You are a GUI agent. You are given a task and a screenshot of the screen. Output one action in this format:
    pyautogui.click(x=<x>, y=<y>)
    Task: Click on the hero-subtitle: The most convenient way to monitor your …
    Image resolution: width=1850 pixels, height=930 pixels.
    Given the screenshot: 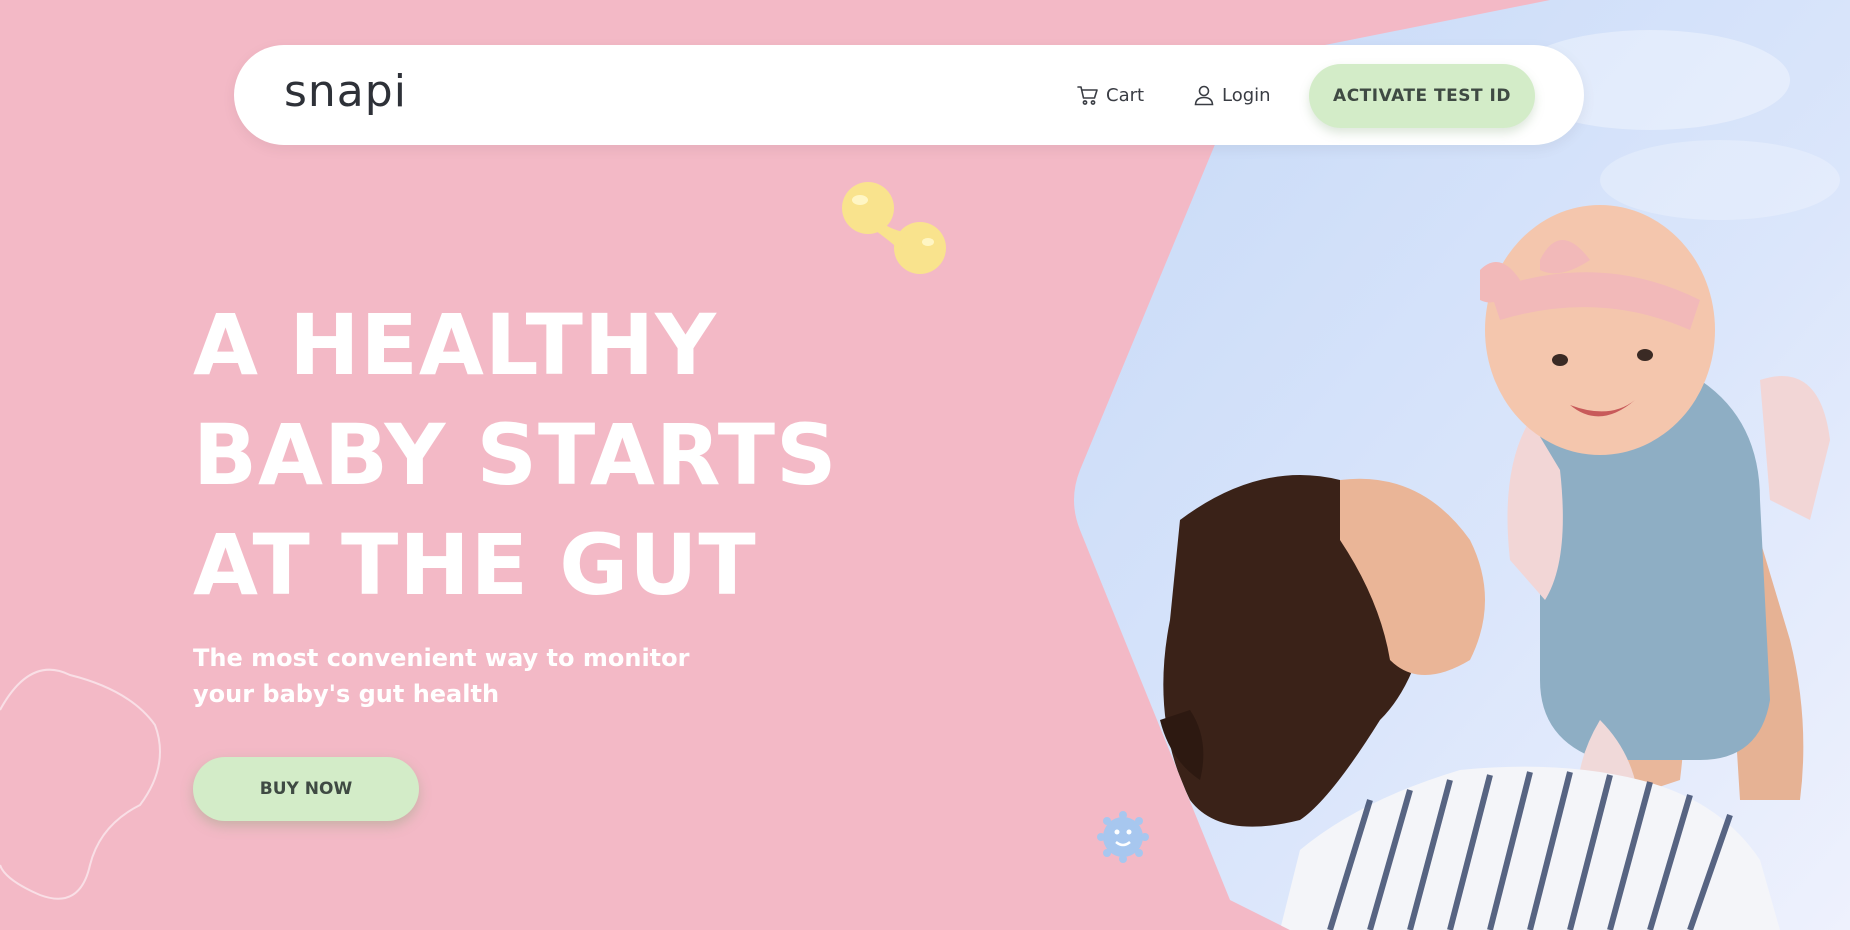 What is the action you would take?
    pyautogui.click(x=453, y=676)
    